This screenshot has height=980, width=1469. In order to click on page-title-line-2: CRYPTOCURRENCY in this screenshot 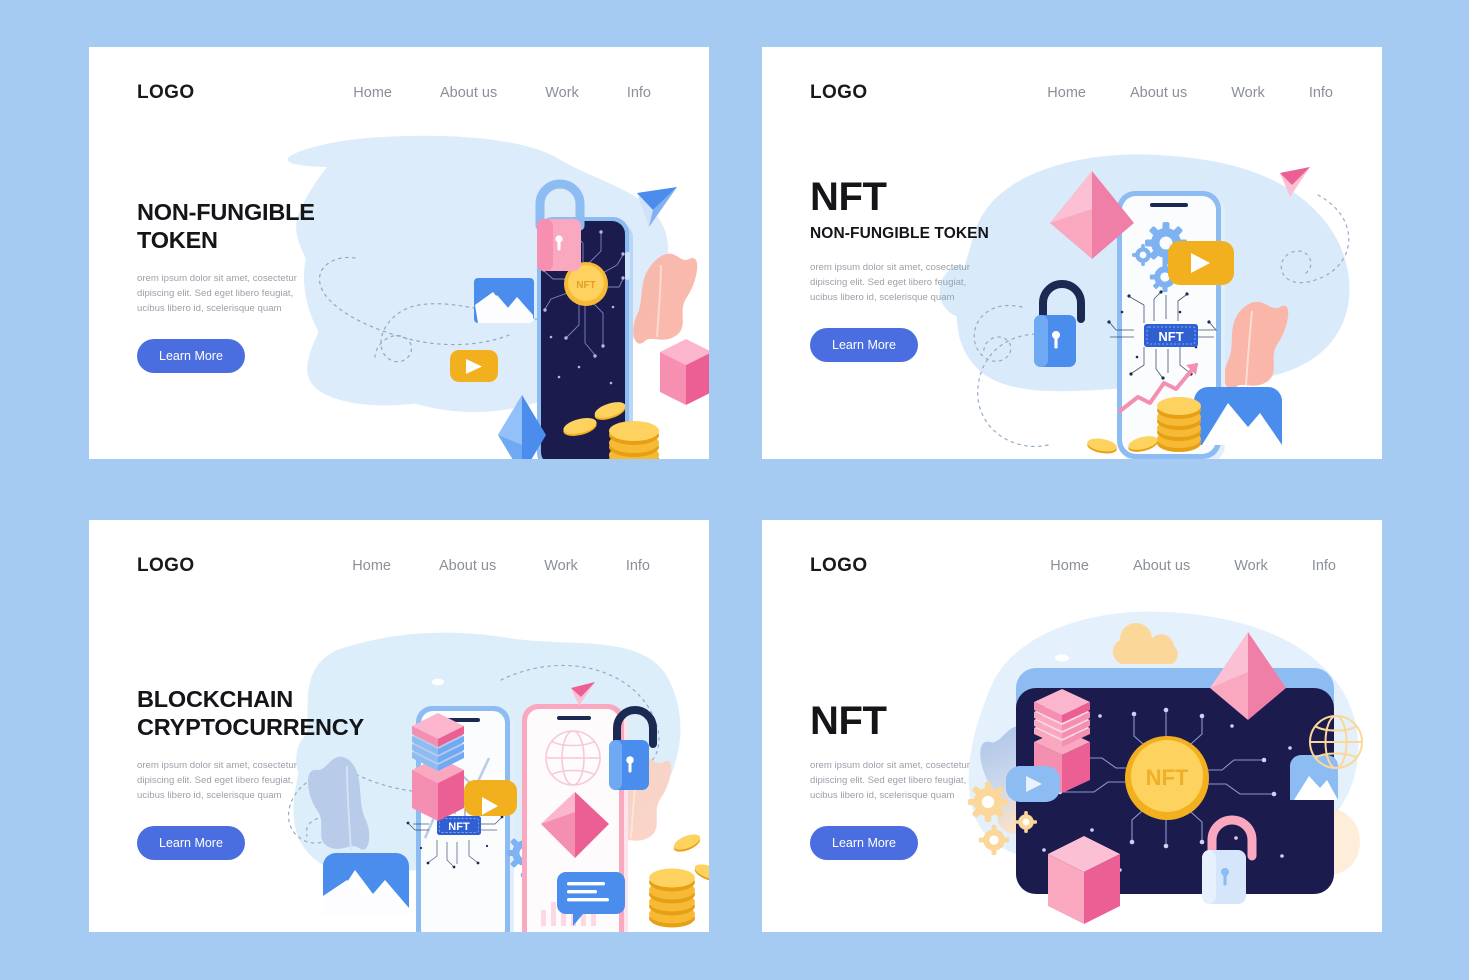, I will do `click(251, 726)`.